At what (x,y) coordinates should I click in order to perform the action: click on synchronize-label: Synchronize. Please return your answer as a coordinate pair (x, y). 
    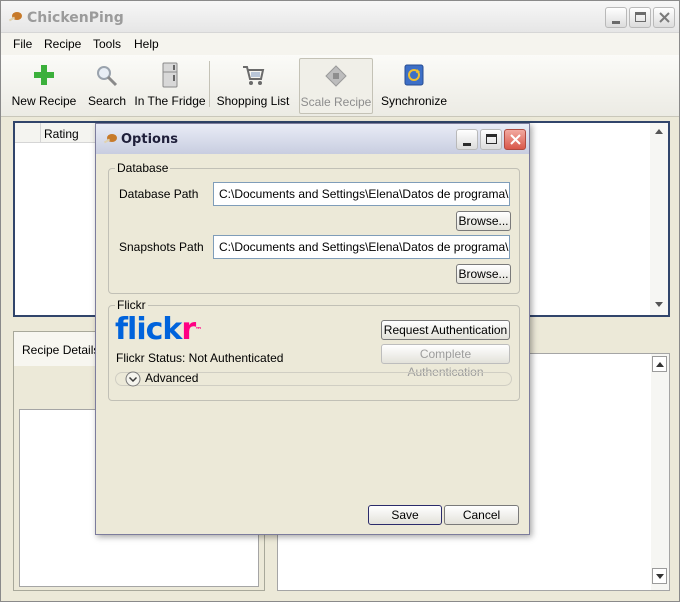
    Looking at the image, I should click on (414, 101).